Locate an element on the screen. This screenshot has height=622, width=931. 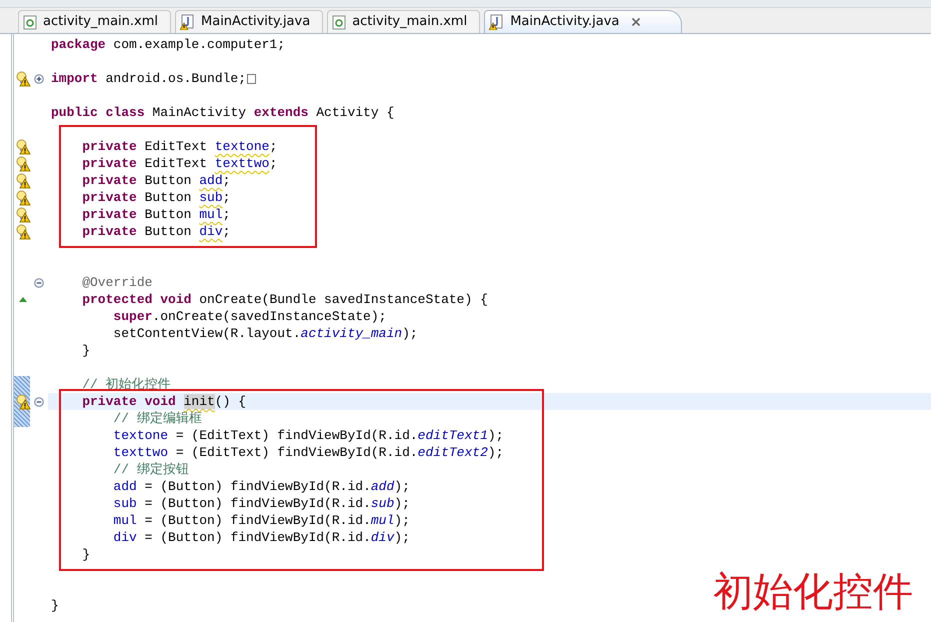
code-line: private Button add; is located at coordinates (155, 180).